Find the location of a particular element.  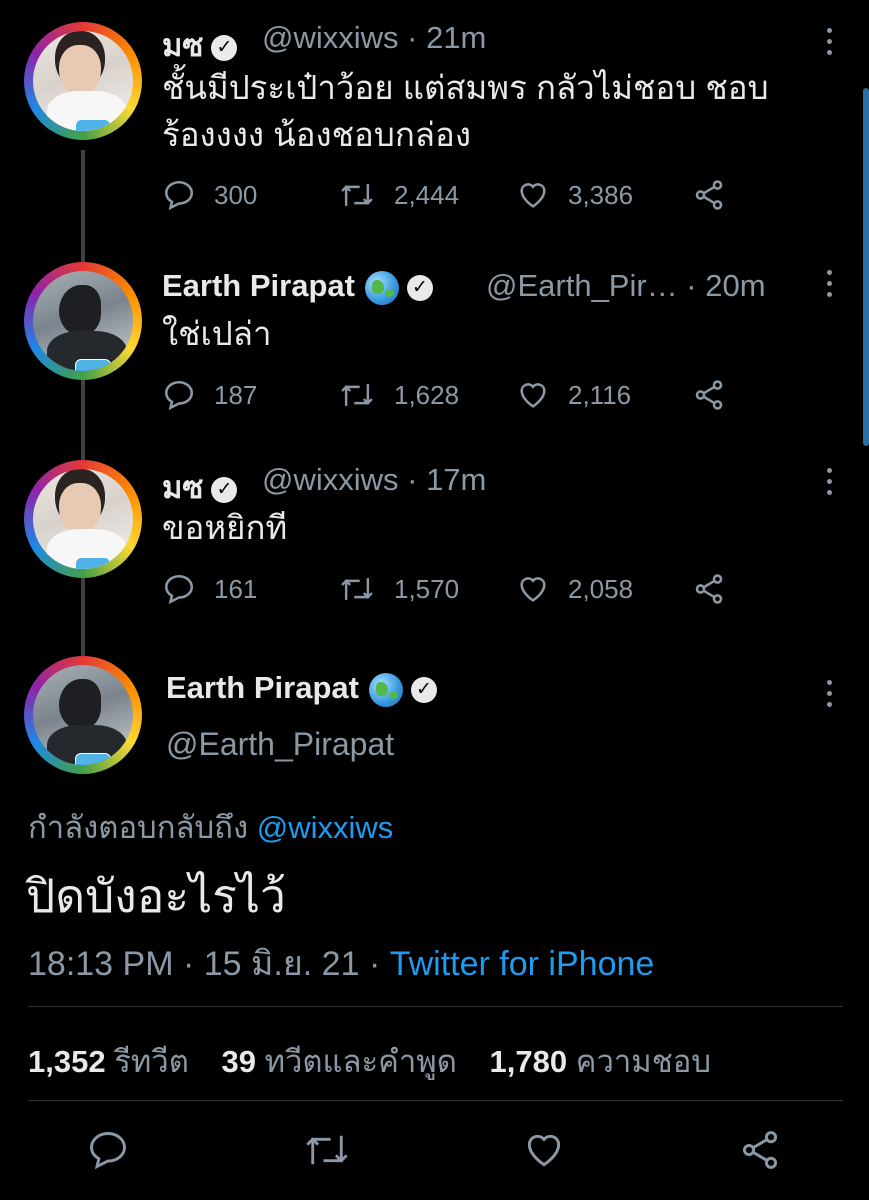

tweet-text: ใช่เปล่า is located at coordinates (217, 333).